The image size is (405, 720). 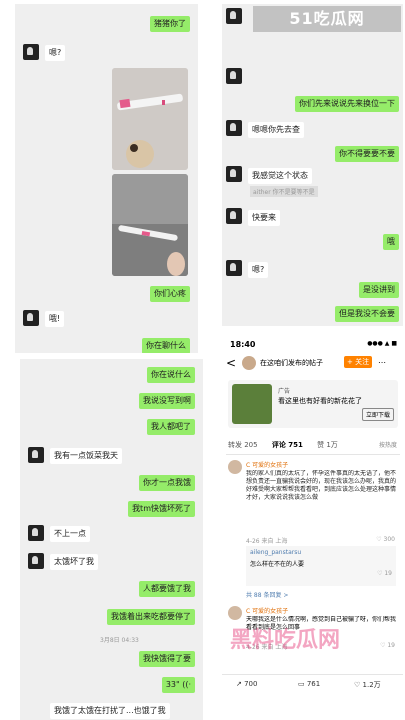 I want to click on status-time: 18:40, so click(x=243, y=344).